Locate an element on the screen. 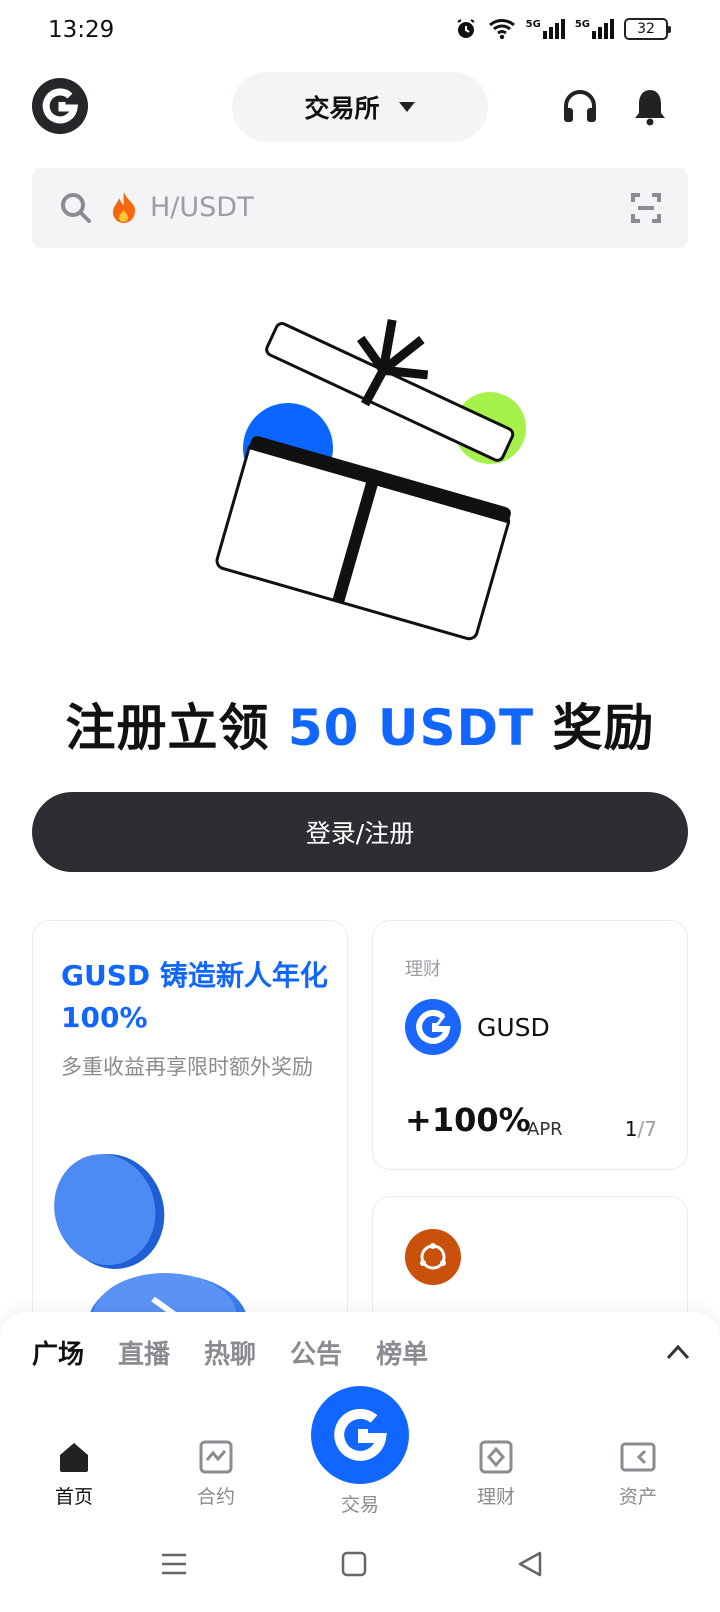 Image resolution: width=720 pixels, height=1612 pixels. hero-title: 注册立领 50 USDT 奖励 is located at coordinates (360, 724).